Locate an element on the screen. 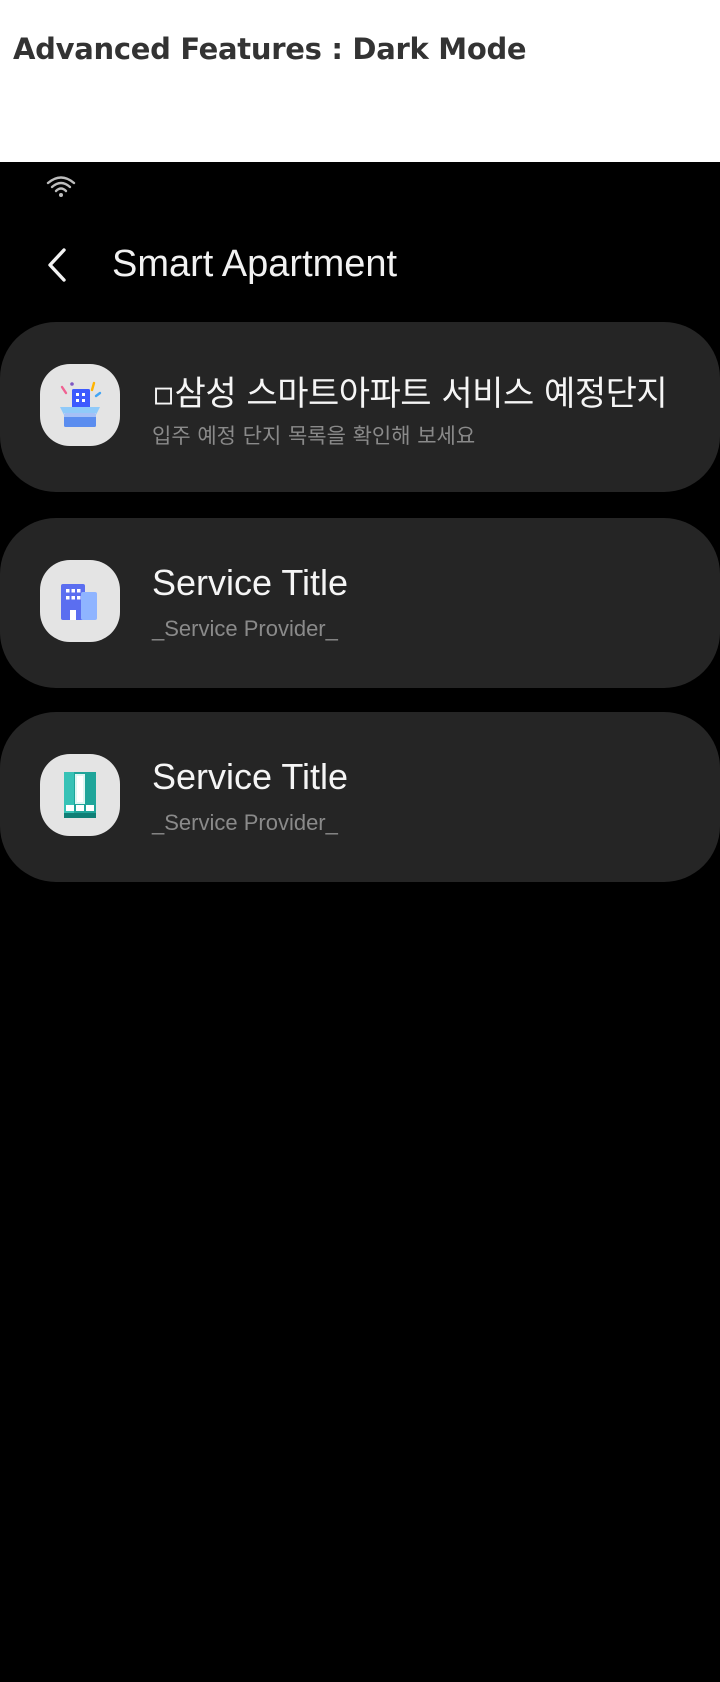  caption-text: Advanced Features : Dark Mode is located at coordinates (270, 49).